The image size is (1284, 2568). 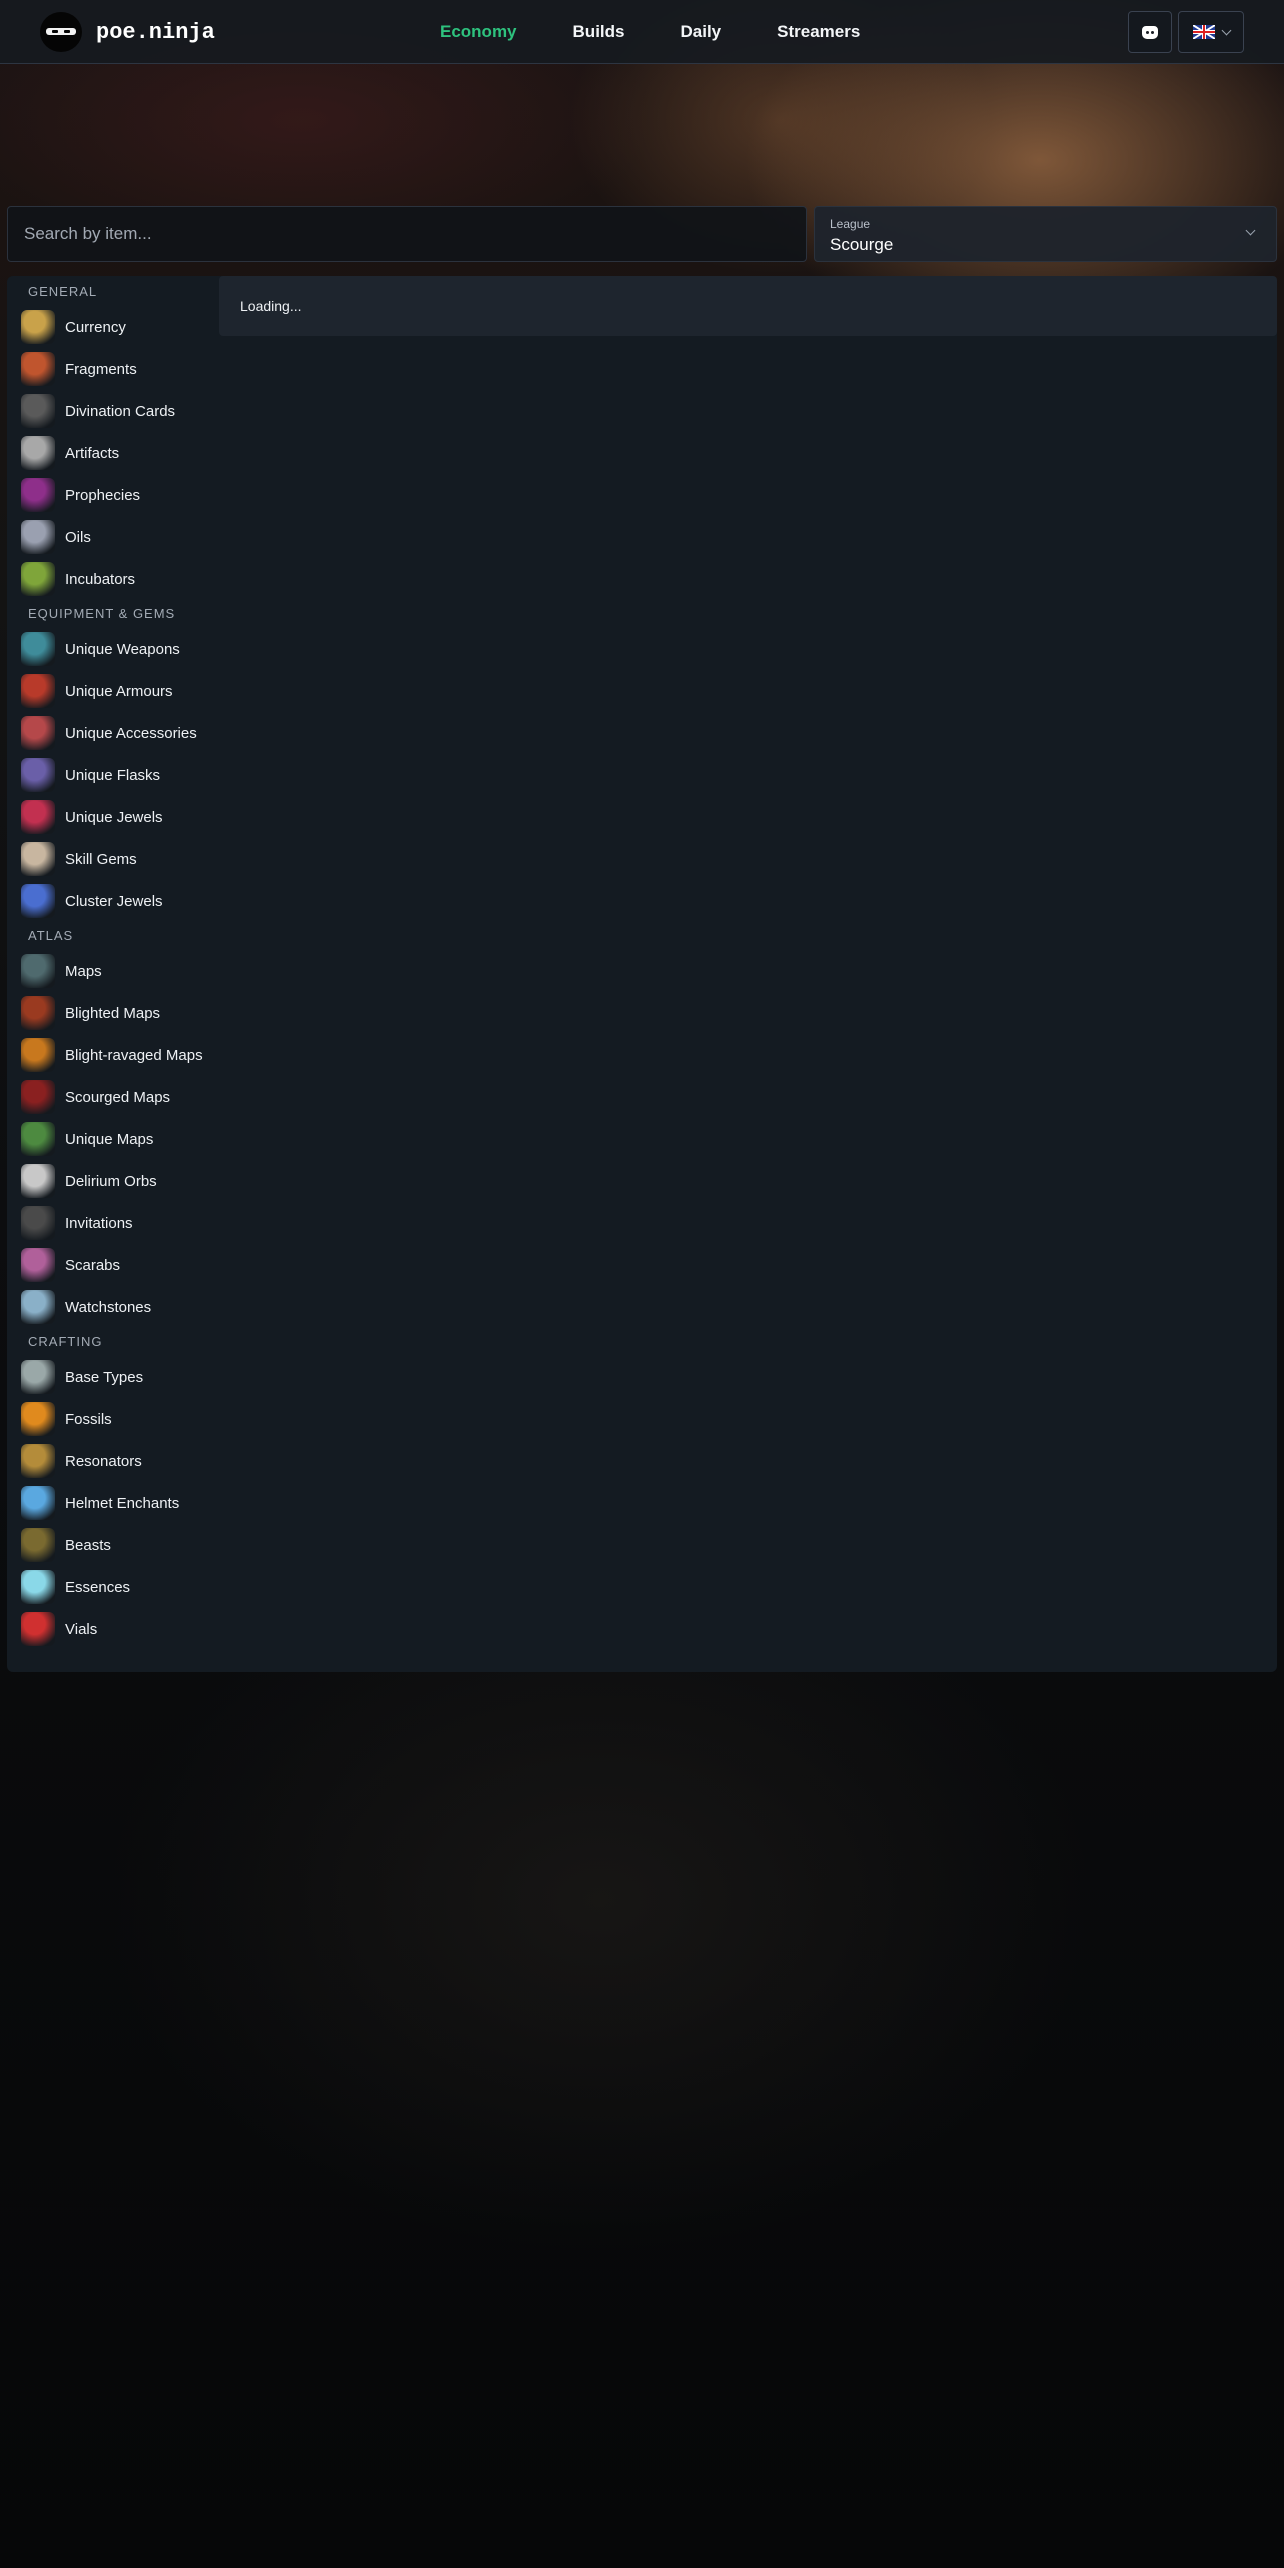 I want to click on brand-name: poe.ninja, so click(x=155, y=32).